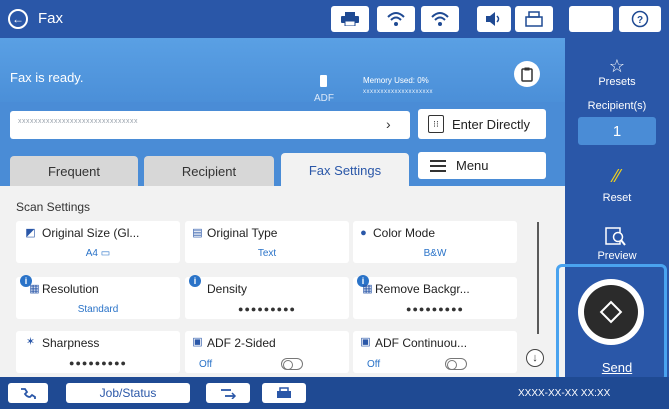  Describe the element at coordinates (74, 171) in the screenshot. I see `tab-frequent: Frequent` at that location.